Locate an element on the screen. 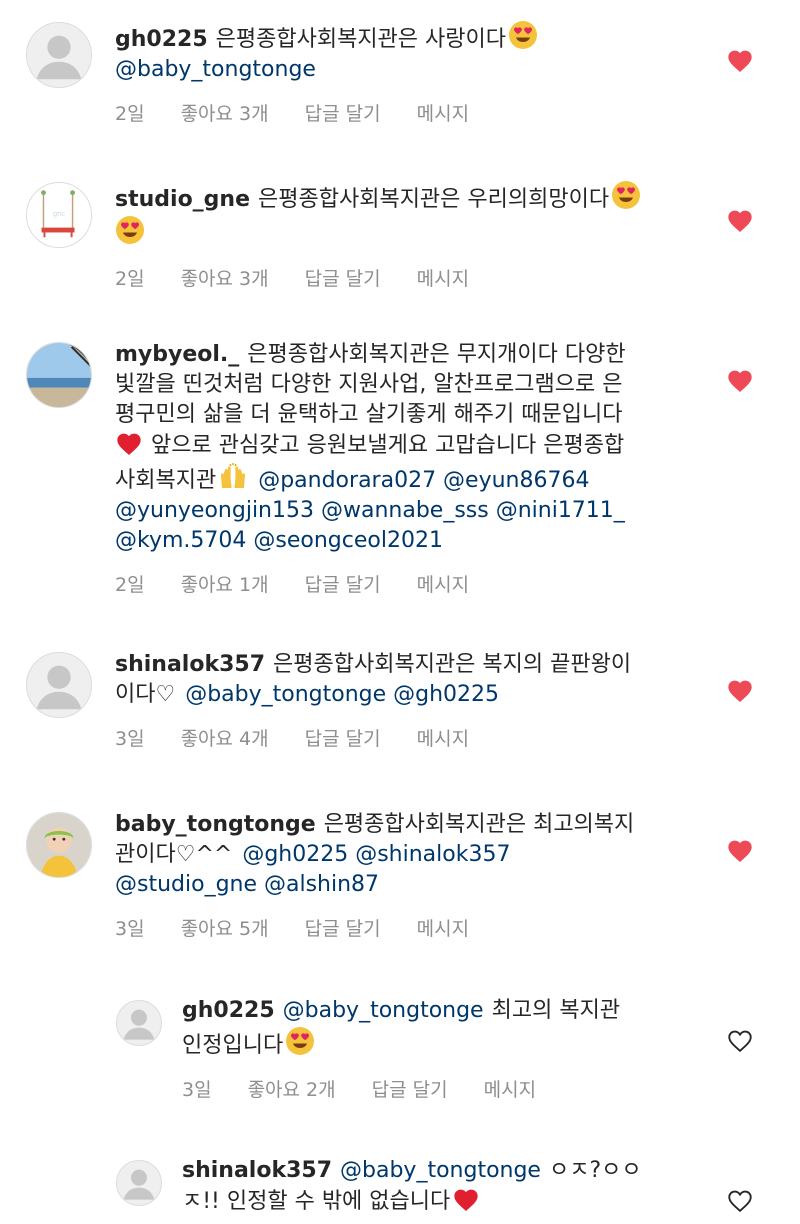 This screenshot has height=1224, width=800. comment-body-line: 은평종합사회복지관은 복지의 끝판왕이 is located at coordinates (452, 664).